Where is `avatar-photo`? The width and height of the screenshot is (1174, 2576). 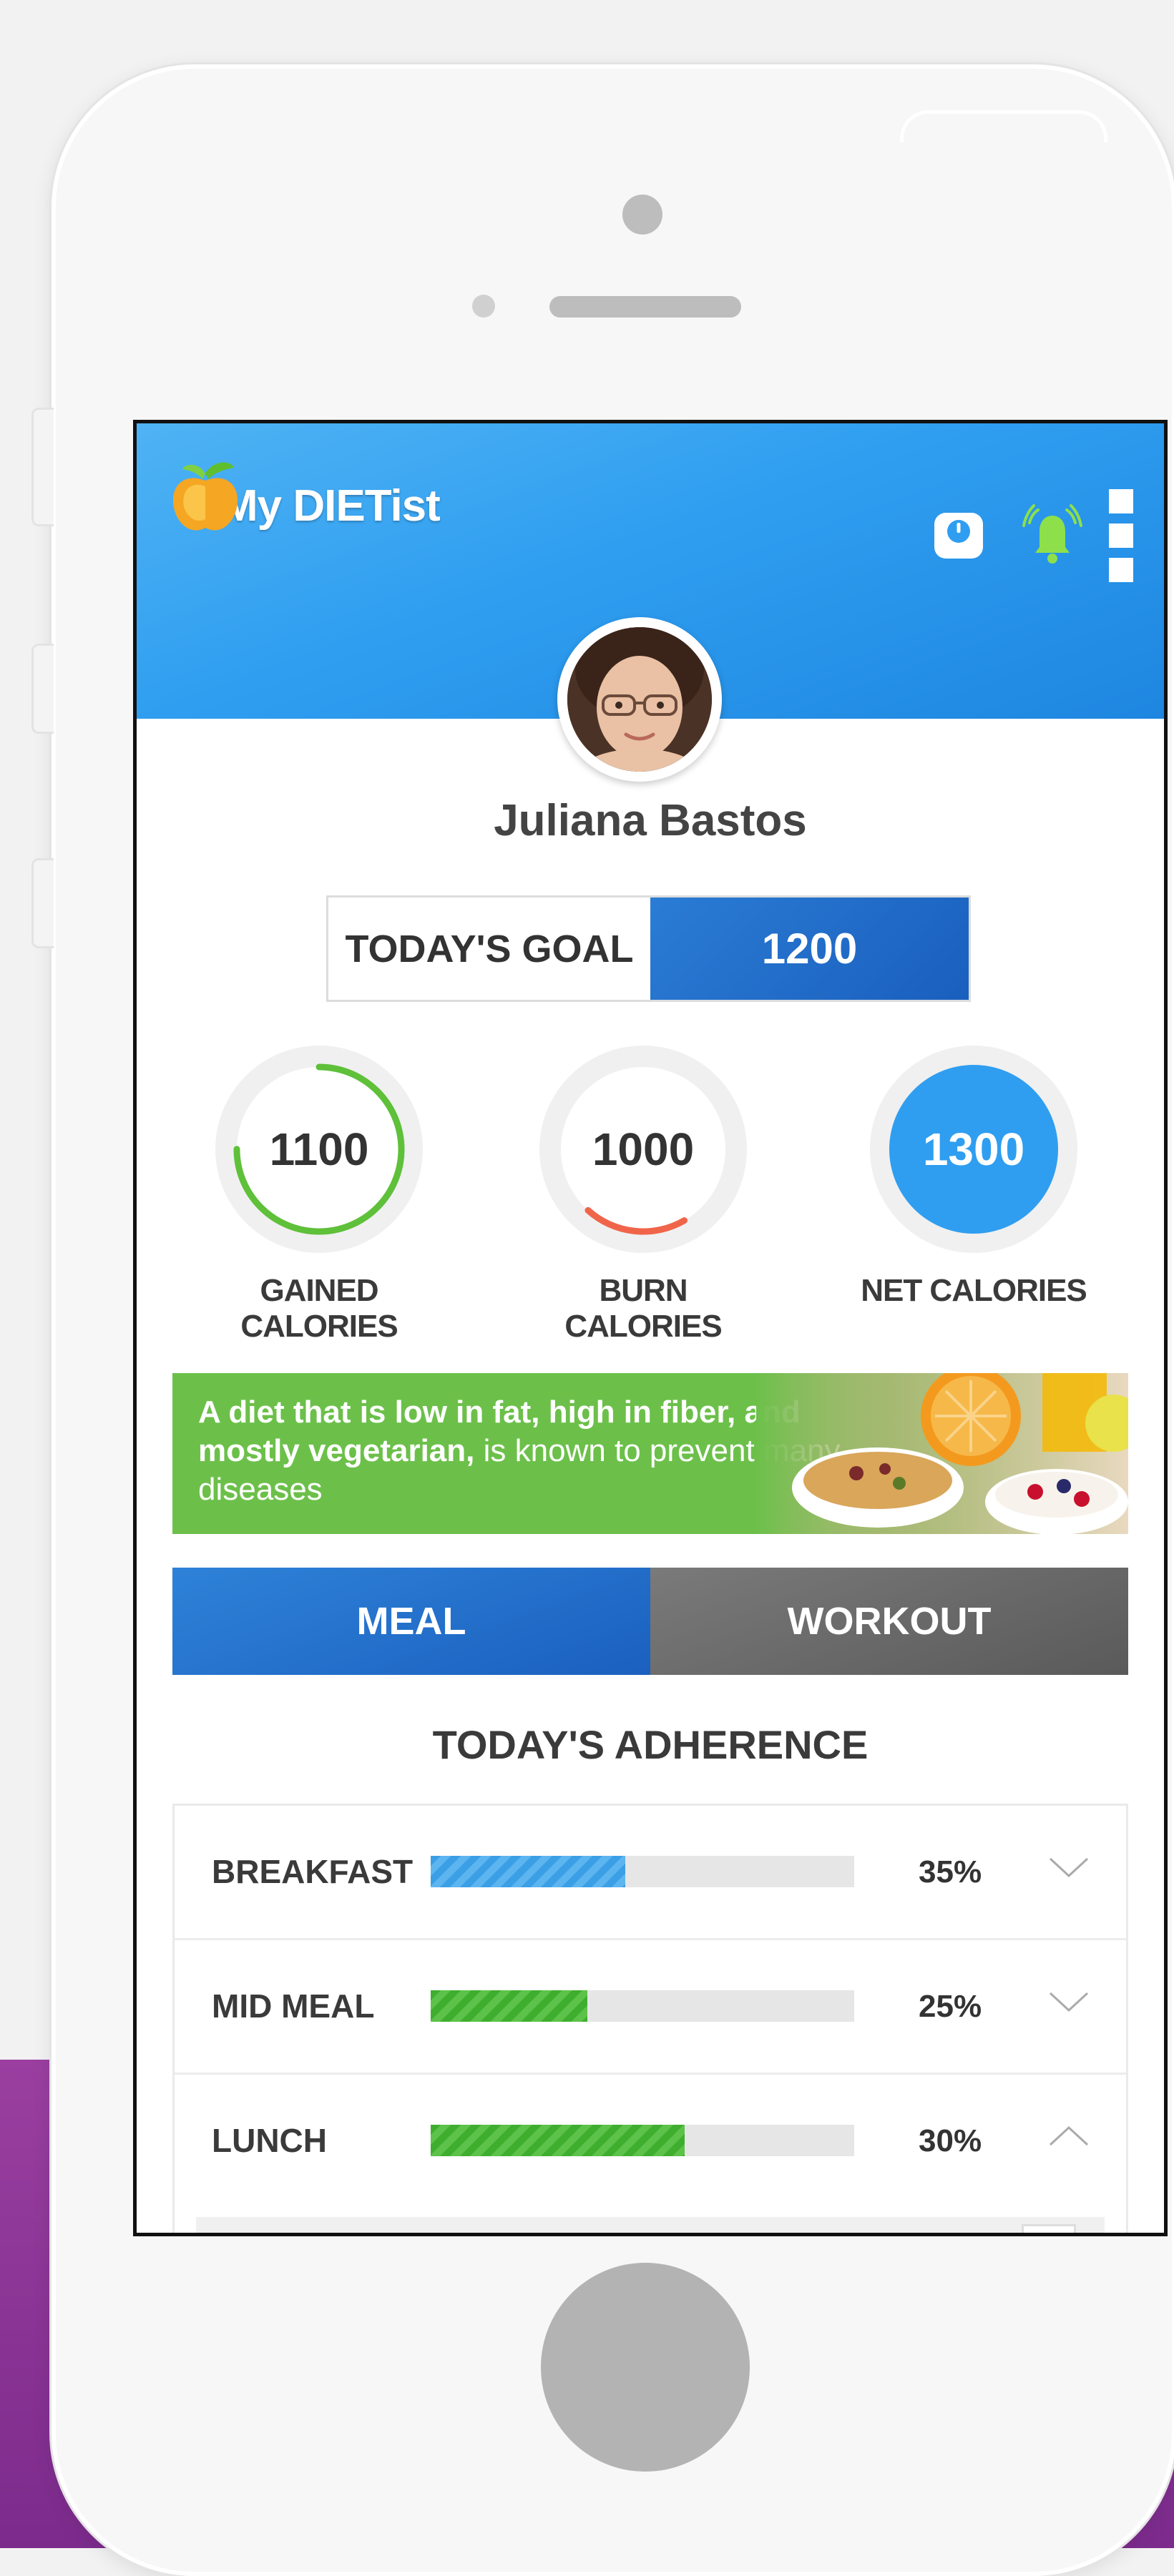 avatar-photo is located at coordinates (639, 699).